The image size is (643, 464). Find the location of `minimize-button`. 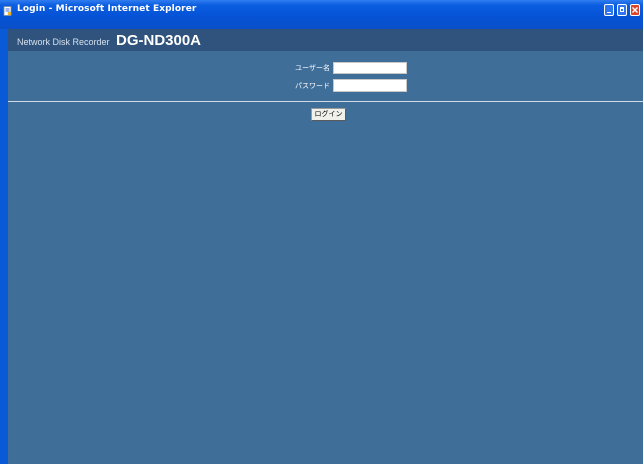

minimize-button is located at coordinates (609, 10).